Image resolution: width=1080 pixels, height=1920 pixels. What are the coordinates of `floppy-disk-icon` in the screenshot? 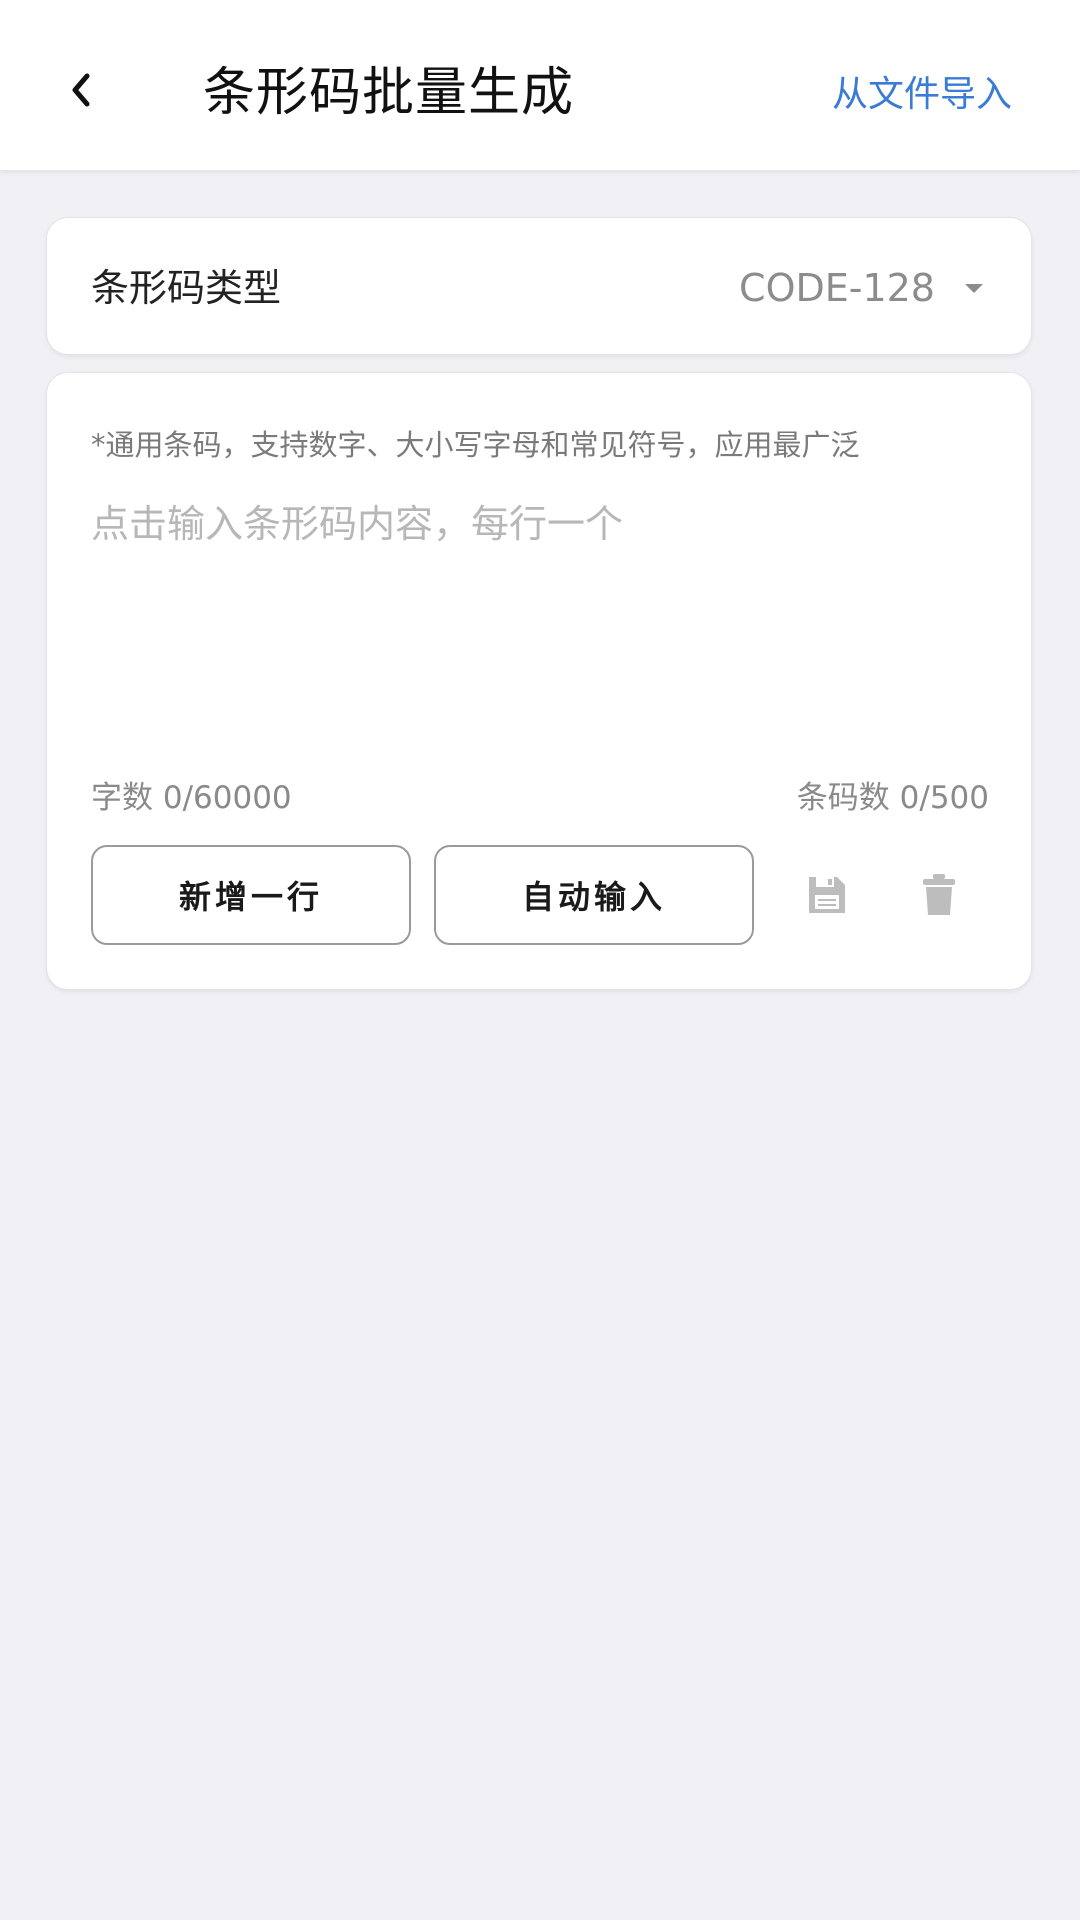 It's located at (827, 895).